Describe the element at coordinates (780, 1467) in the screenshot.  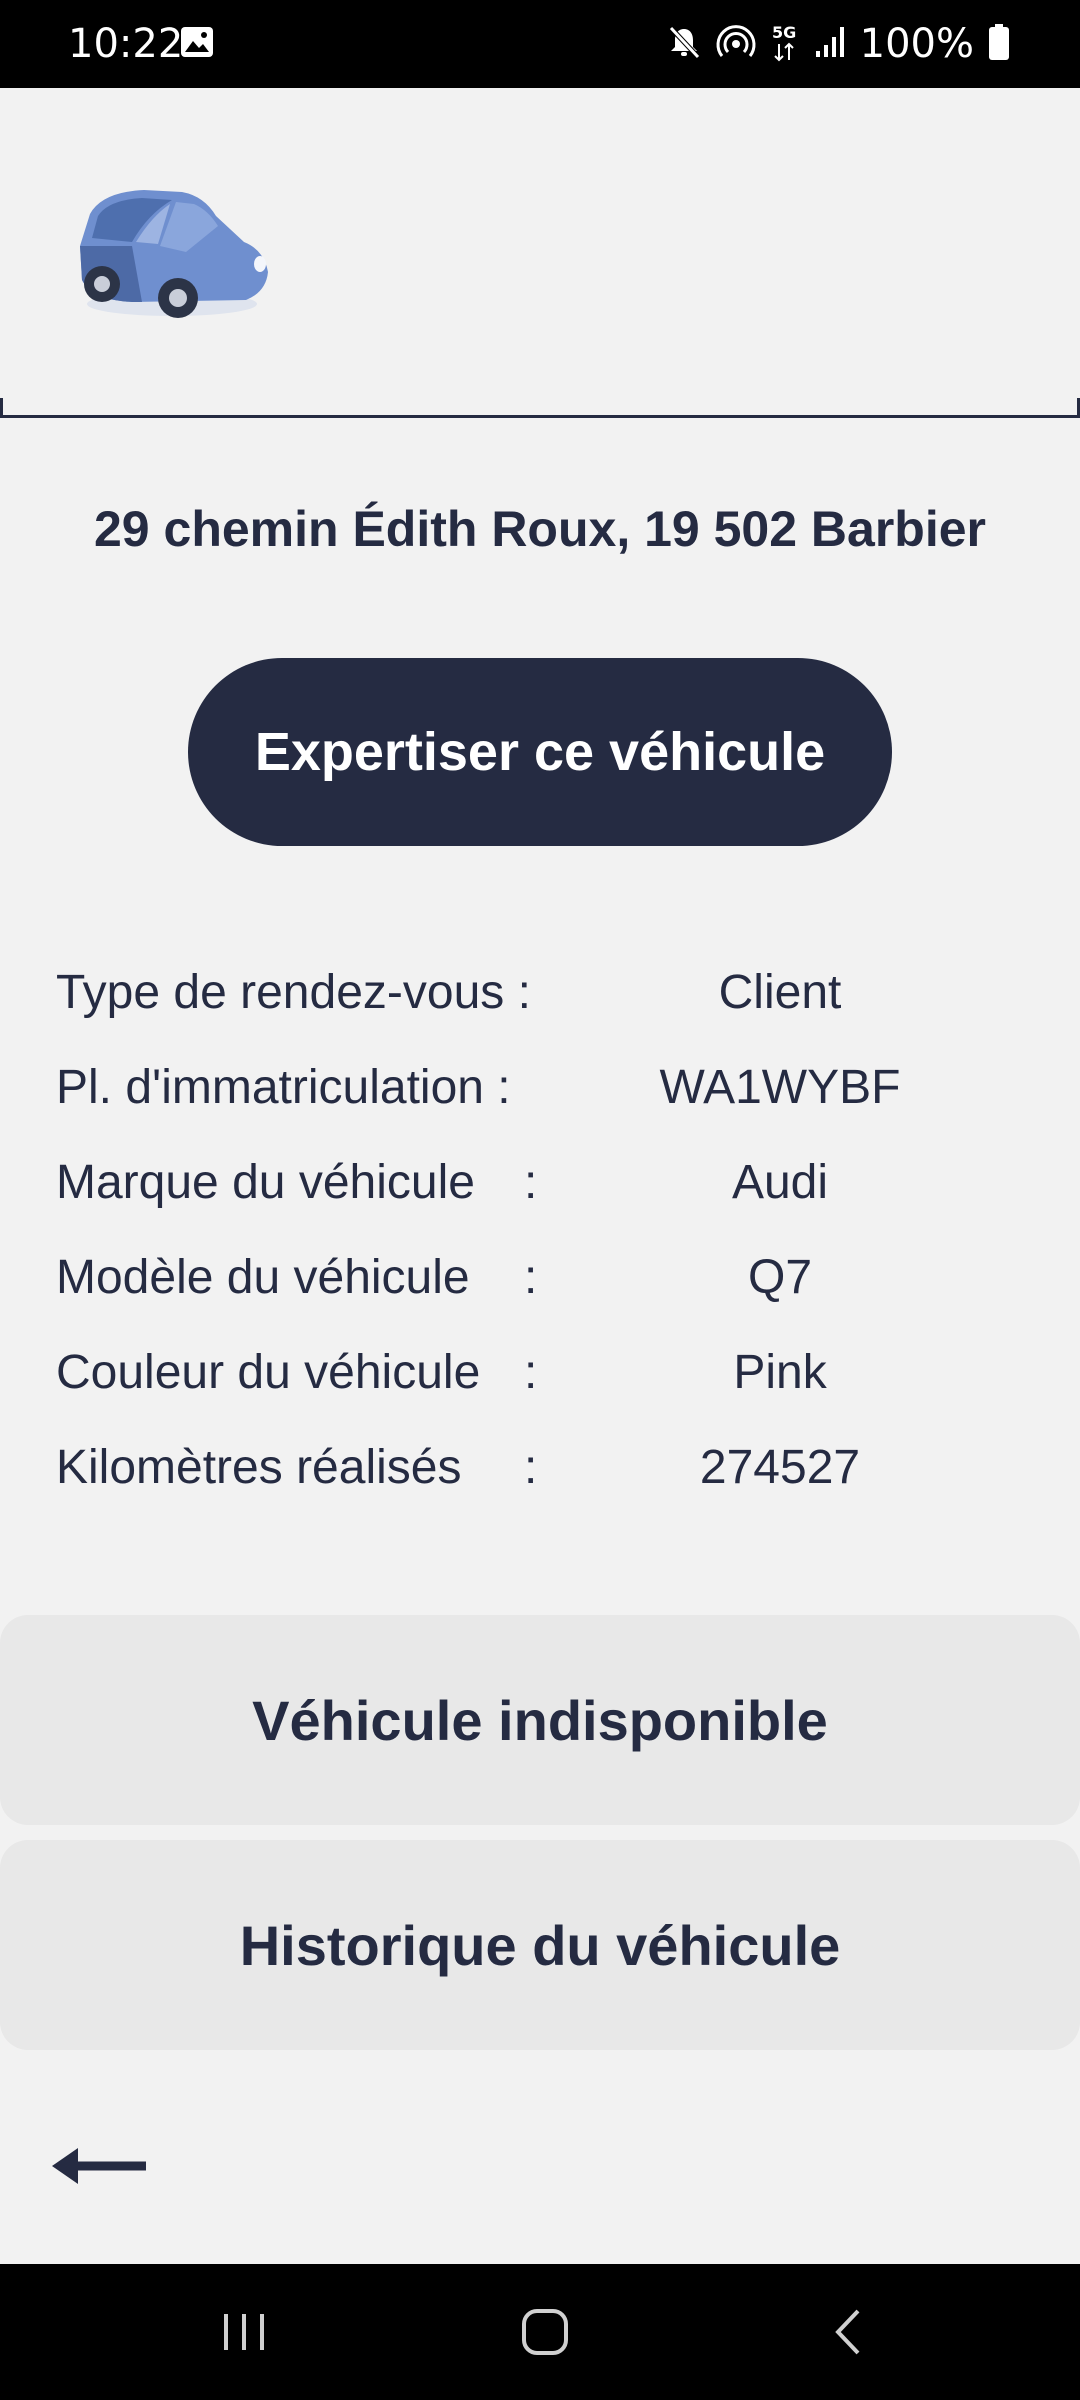
I see `detail-value: 274527` at that location.